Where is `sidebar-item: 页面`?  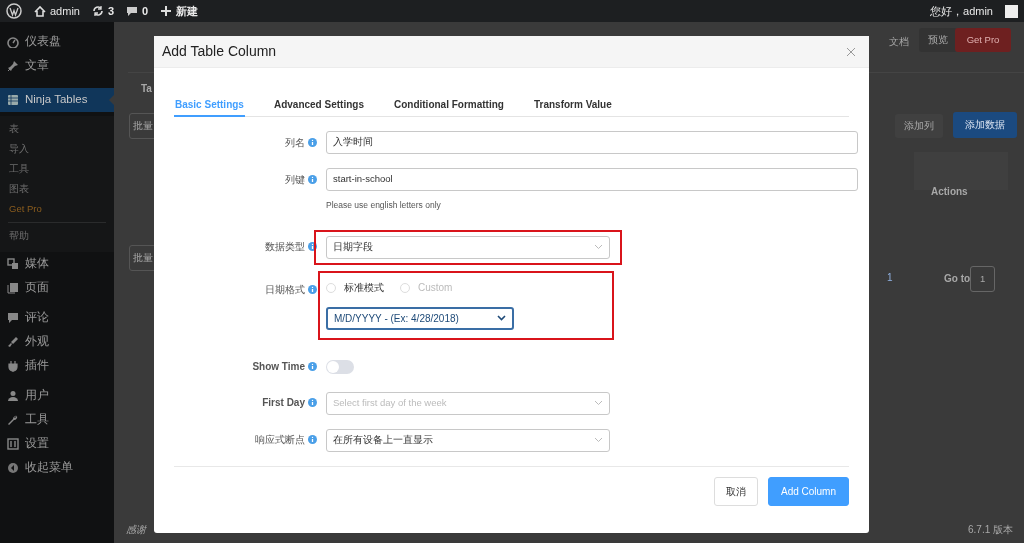 sidebar-item: 页面 is located at coordinates (57, 288).